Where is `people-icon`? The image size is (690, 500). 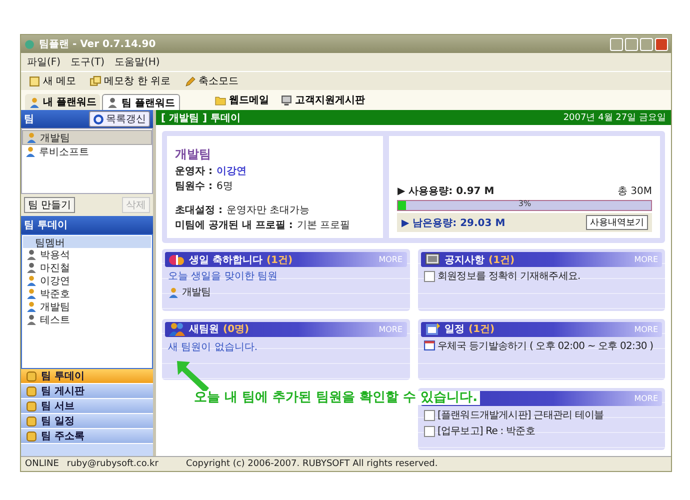
people-icon is located at coordinates (177, 329).